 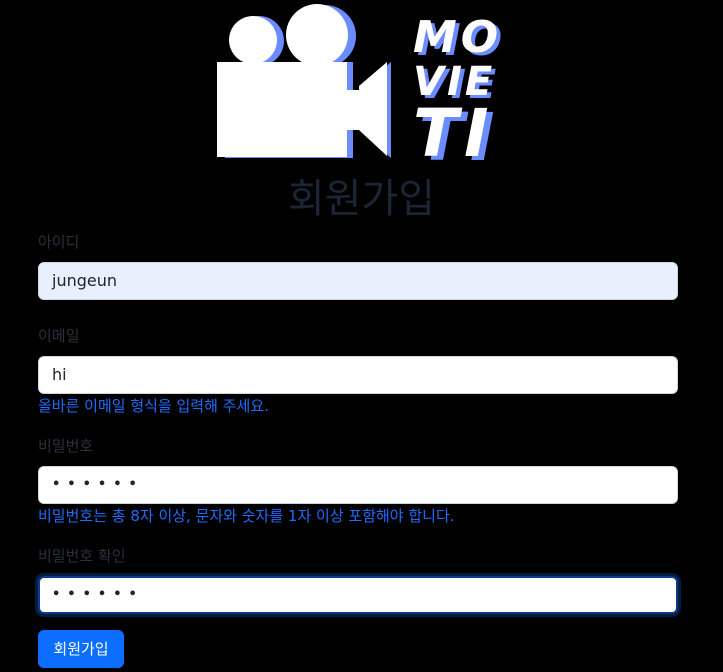 What do you see at coordinates (358, 595) in the screenshot?
I see `password-confirm-input: ••••••` at bounding box center [358, 595].